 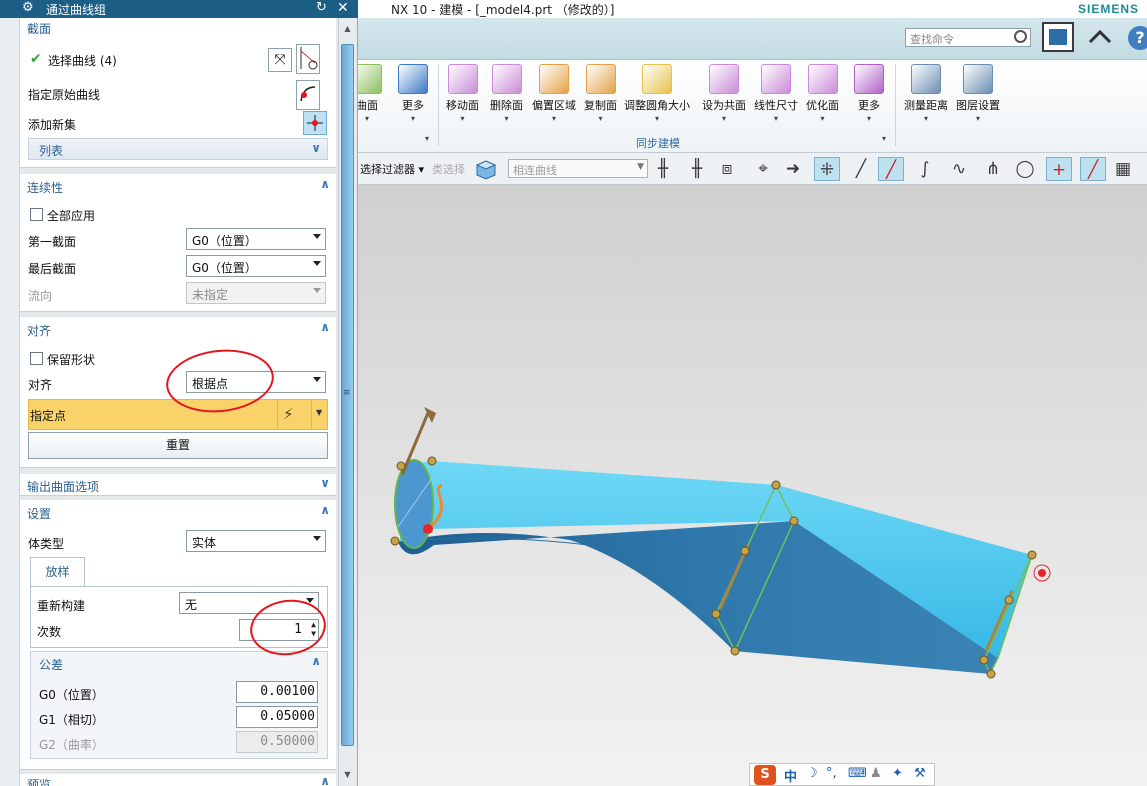 I want to click on body-type-dropdown: 实体, so click(x=256, y=541).